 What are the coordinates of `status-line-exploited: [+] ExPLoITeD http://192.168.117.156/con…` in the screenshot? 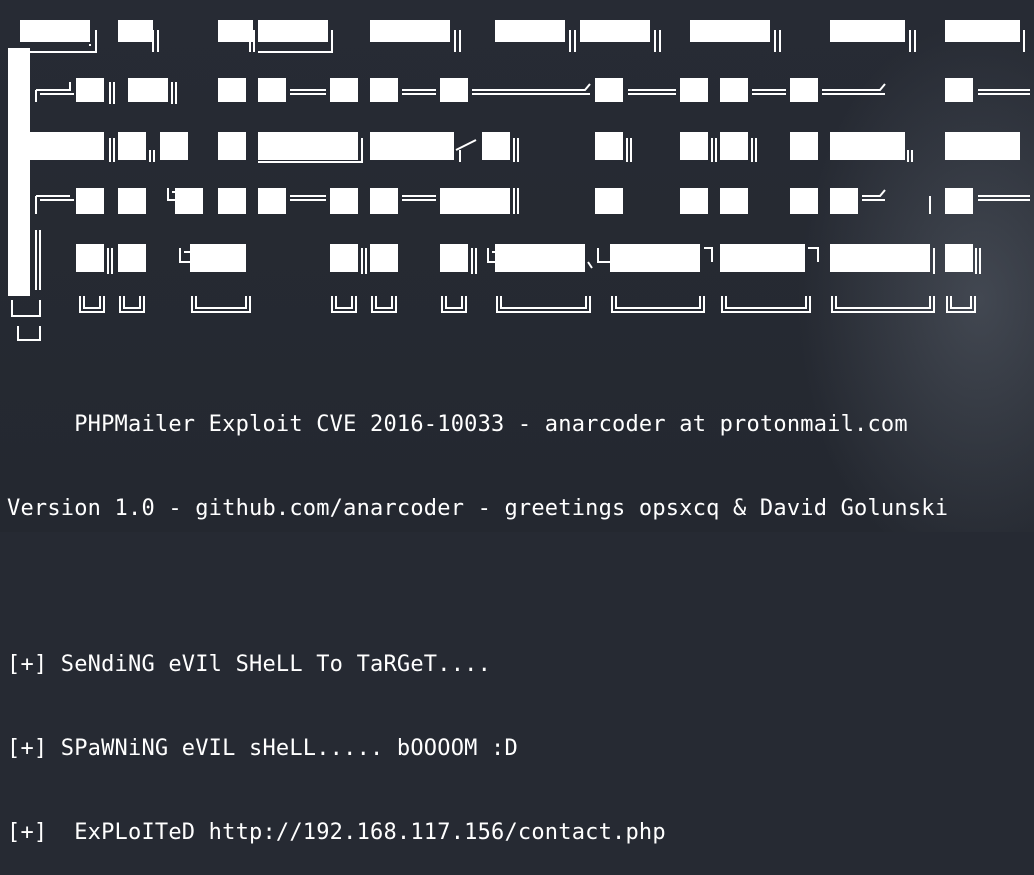 It's located at (336, 832).